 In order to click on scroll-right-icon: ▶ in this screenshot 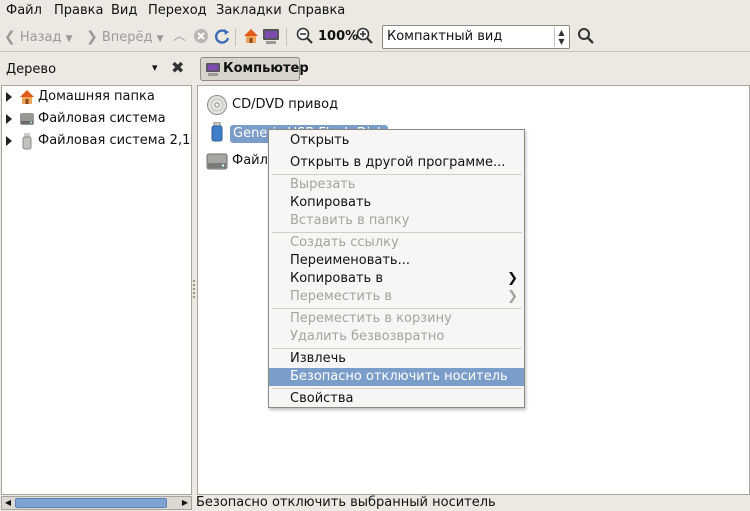, I will do `click(185, 503)`.